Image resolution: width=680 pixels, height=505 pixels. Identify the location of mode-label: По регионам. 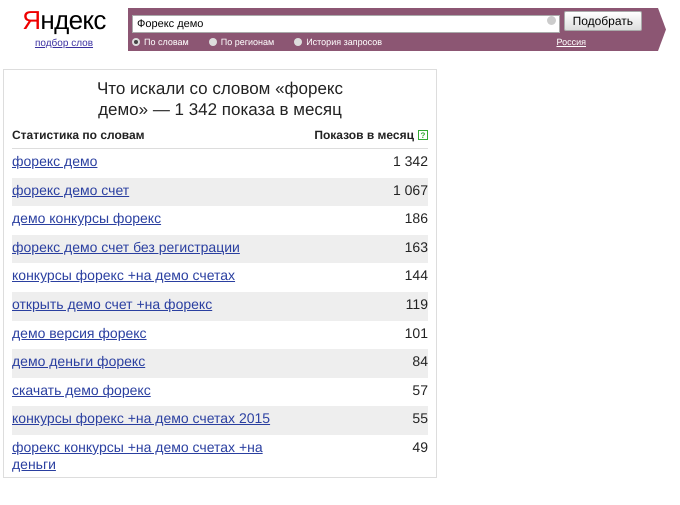
(247, 42).